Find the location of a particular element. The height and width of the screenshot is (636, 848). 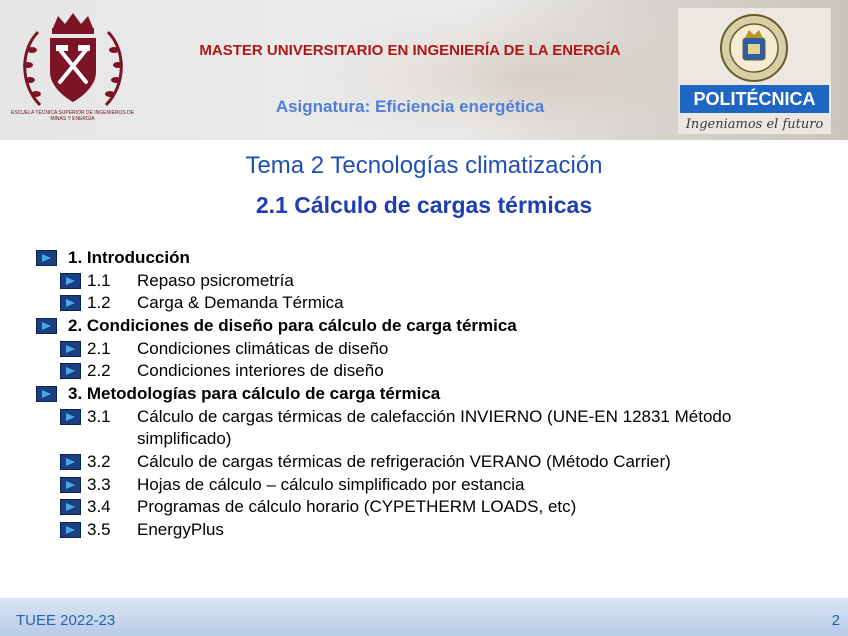

slide-subtitle: 2.1 Cálculo de cargas térmicas is located at coordinates (424, 205).